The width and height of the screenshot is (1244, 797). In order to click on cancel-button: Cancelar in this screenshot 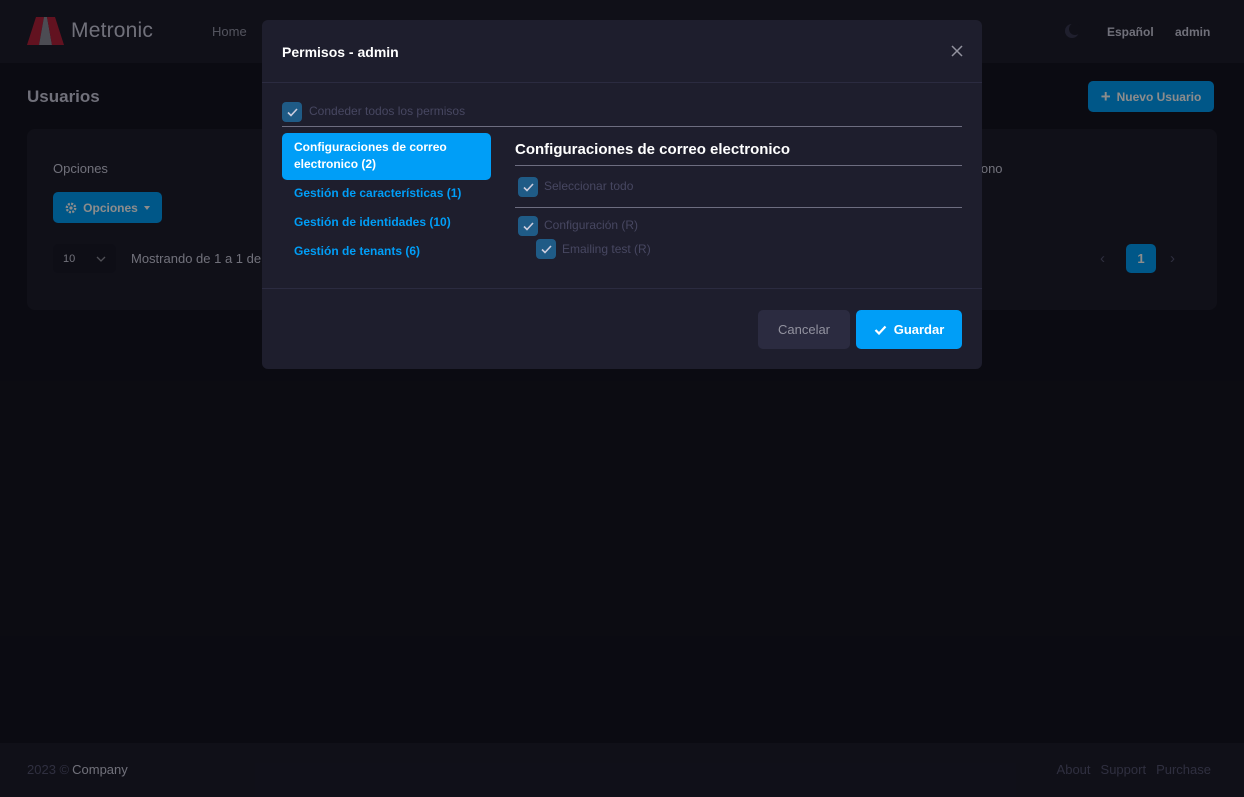, I will do `click(804, 329)`.